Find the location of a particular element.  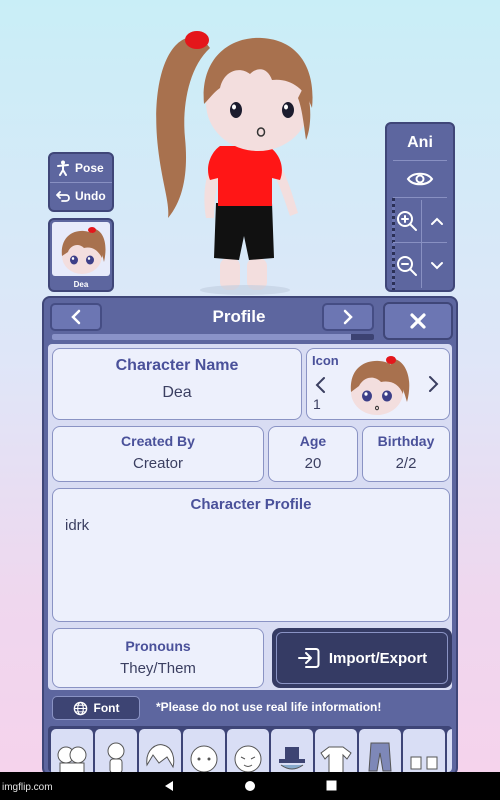

age-label: Age is located at coordinates (313, 441).